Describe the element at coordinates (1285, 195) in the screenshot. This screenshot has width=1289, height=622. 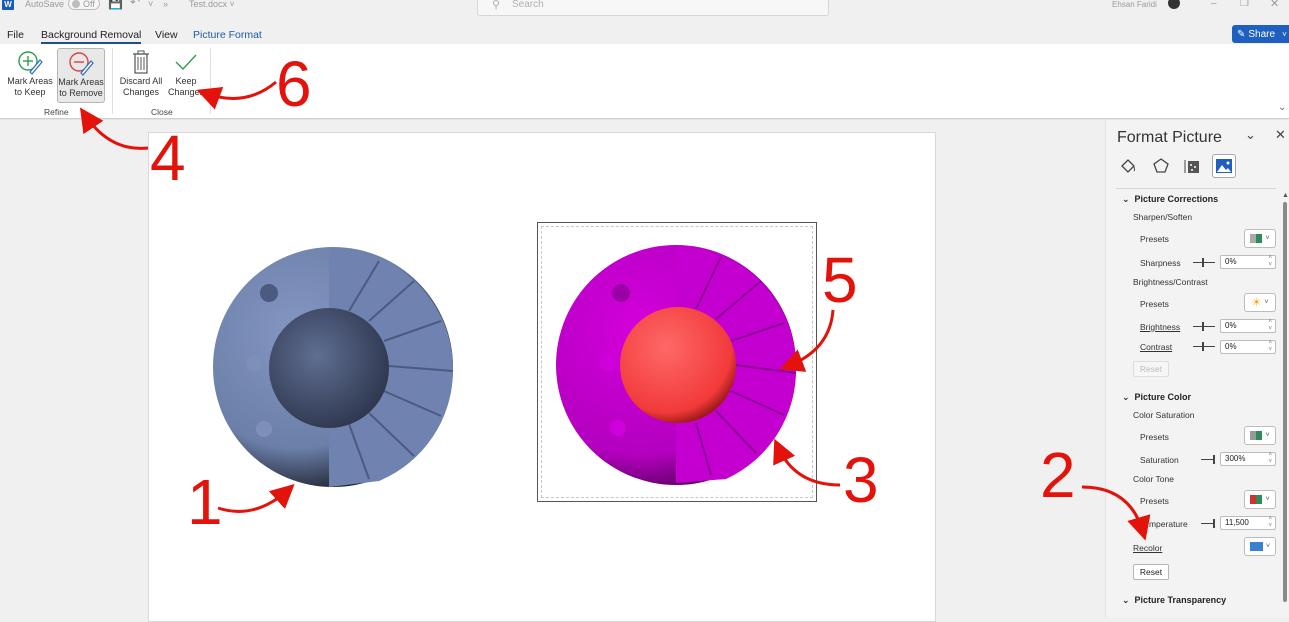
I see `scroll-up-icon: ▲` at that location.